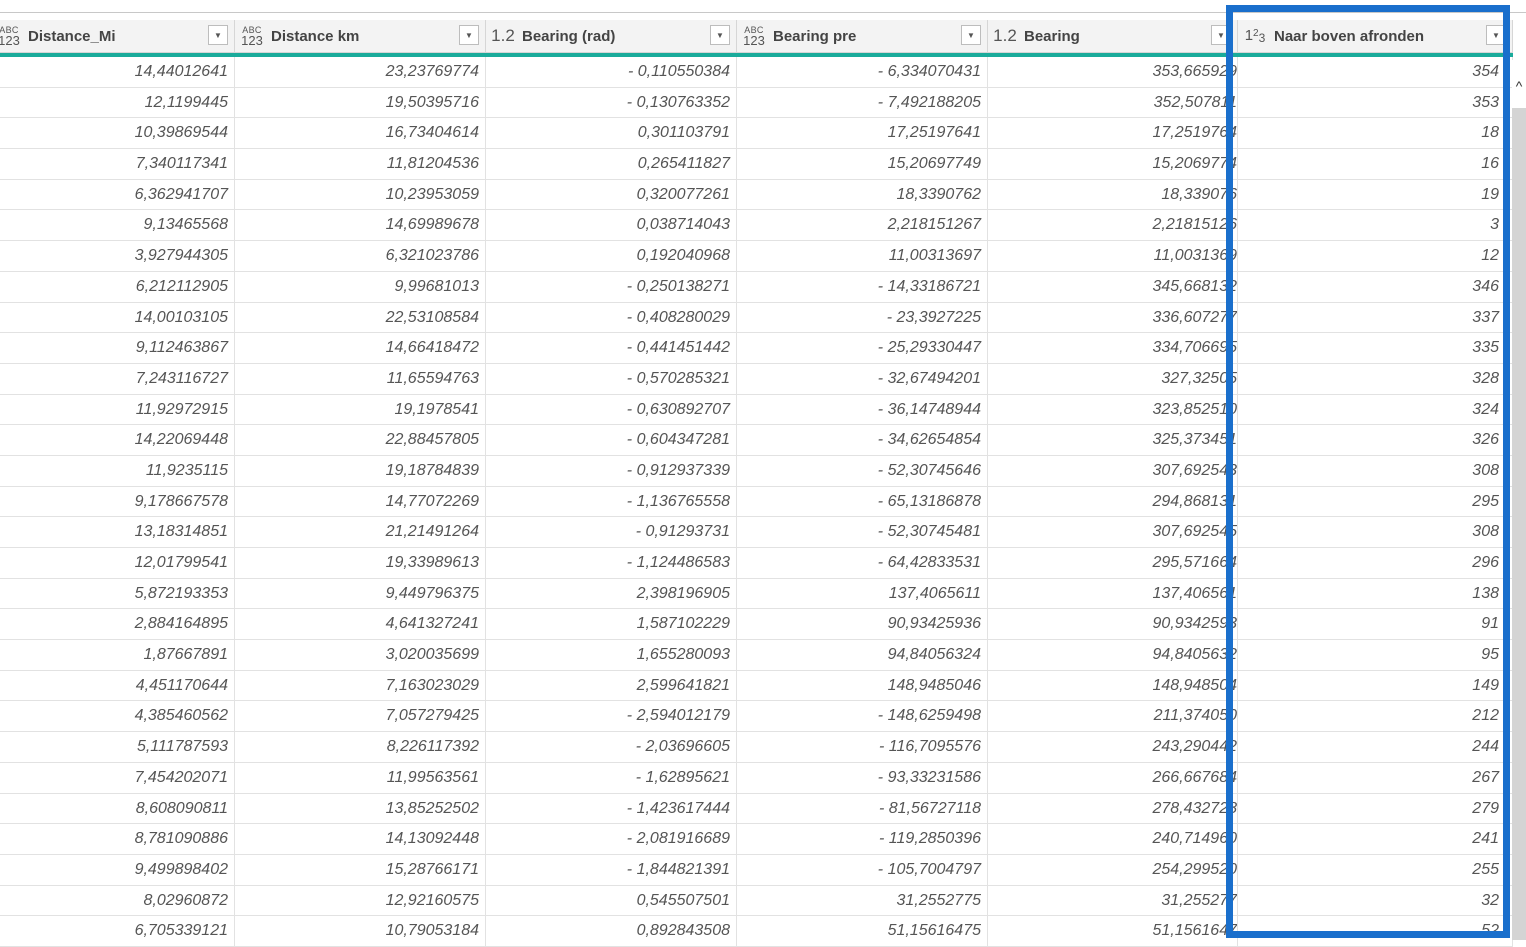  Describe the element at coordinates (1113, 839) in the screenshot. I see `table-cell: 240,714960` at that location.